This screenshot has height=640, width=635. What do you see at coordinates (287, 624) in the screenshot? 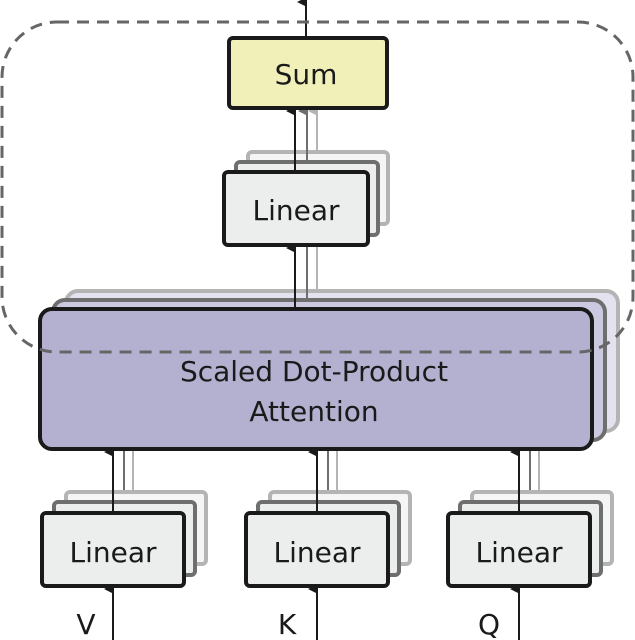
I see `input-label-k: K` at bounding box center [287, 624].